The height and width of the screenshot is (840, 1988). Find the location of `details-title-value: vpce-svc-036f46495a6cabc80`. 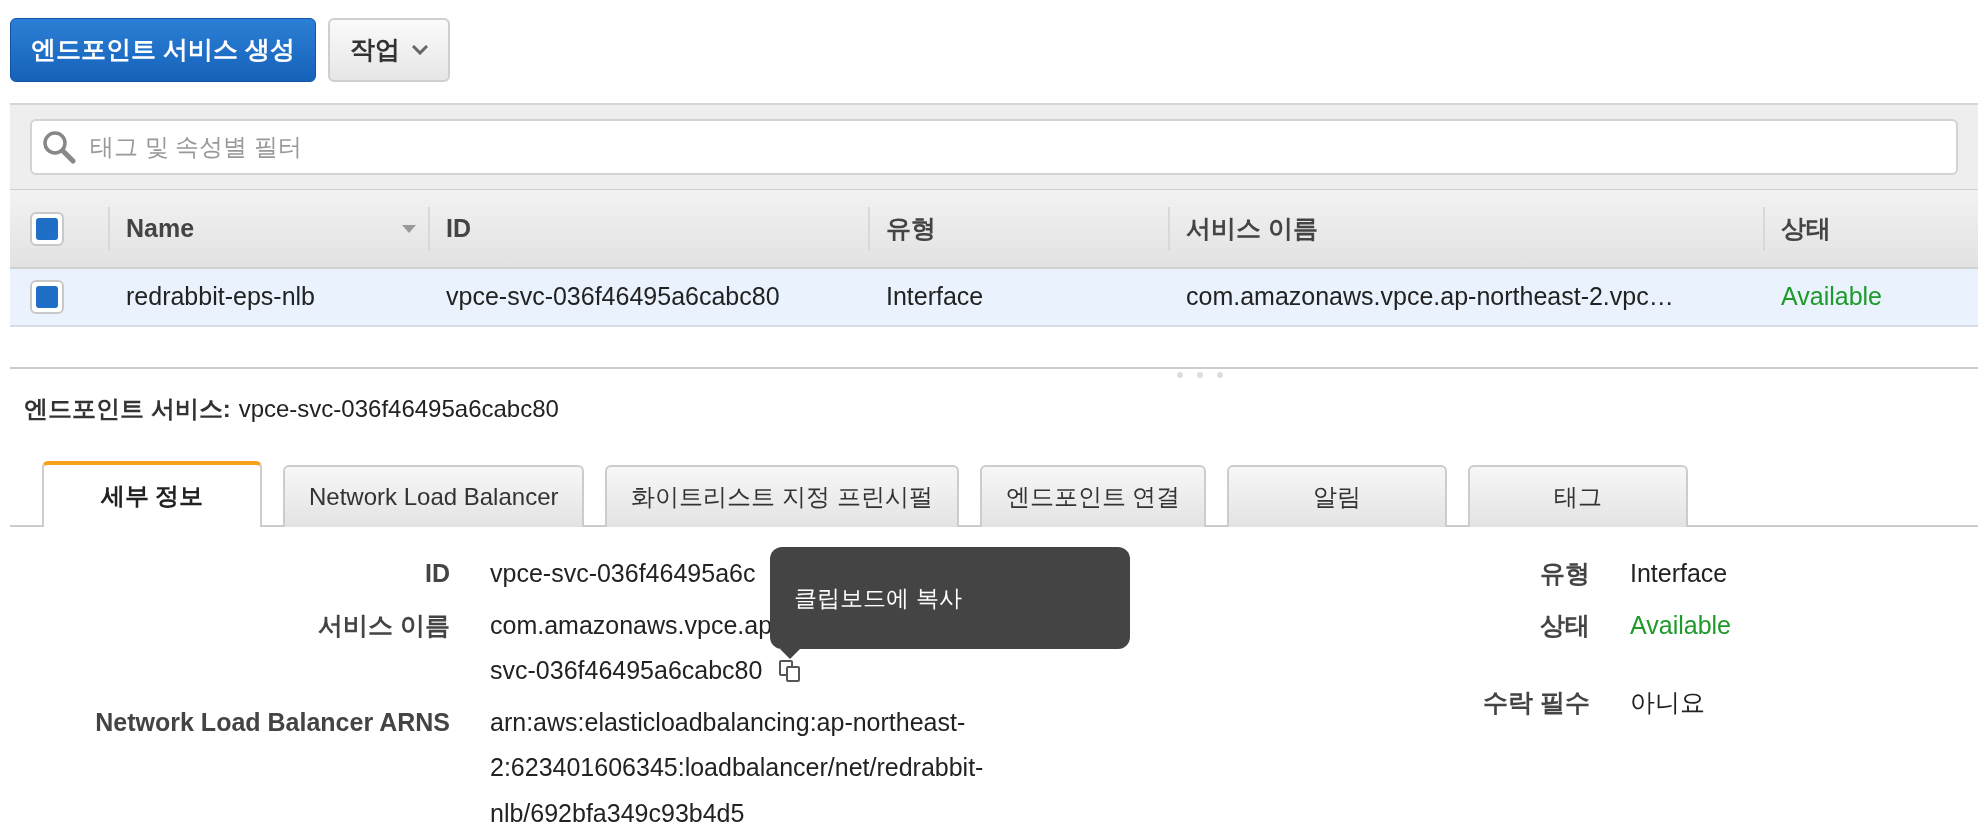

details-title-value: vpce-svc-036f46495a6cabc80 is located at coordinates (398, 409).